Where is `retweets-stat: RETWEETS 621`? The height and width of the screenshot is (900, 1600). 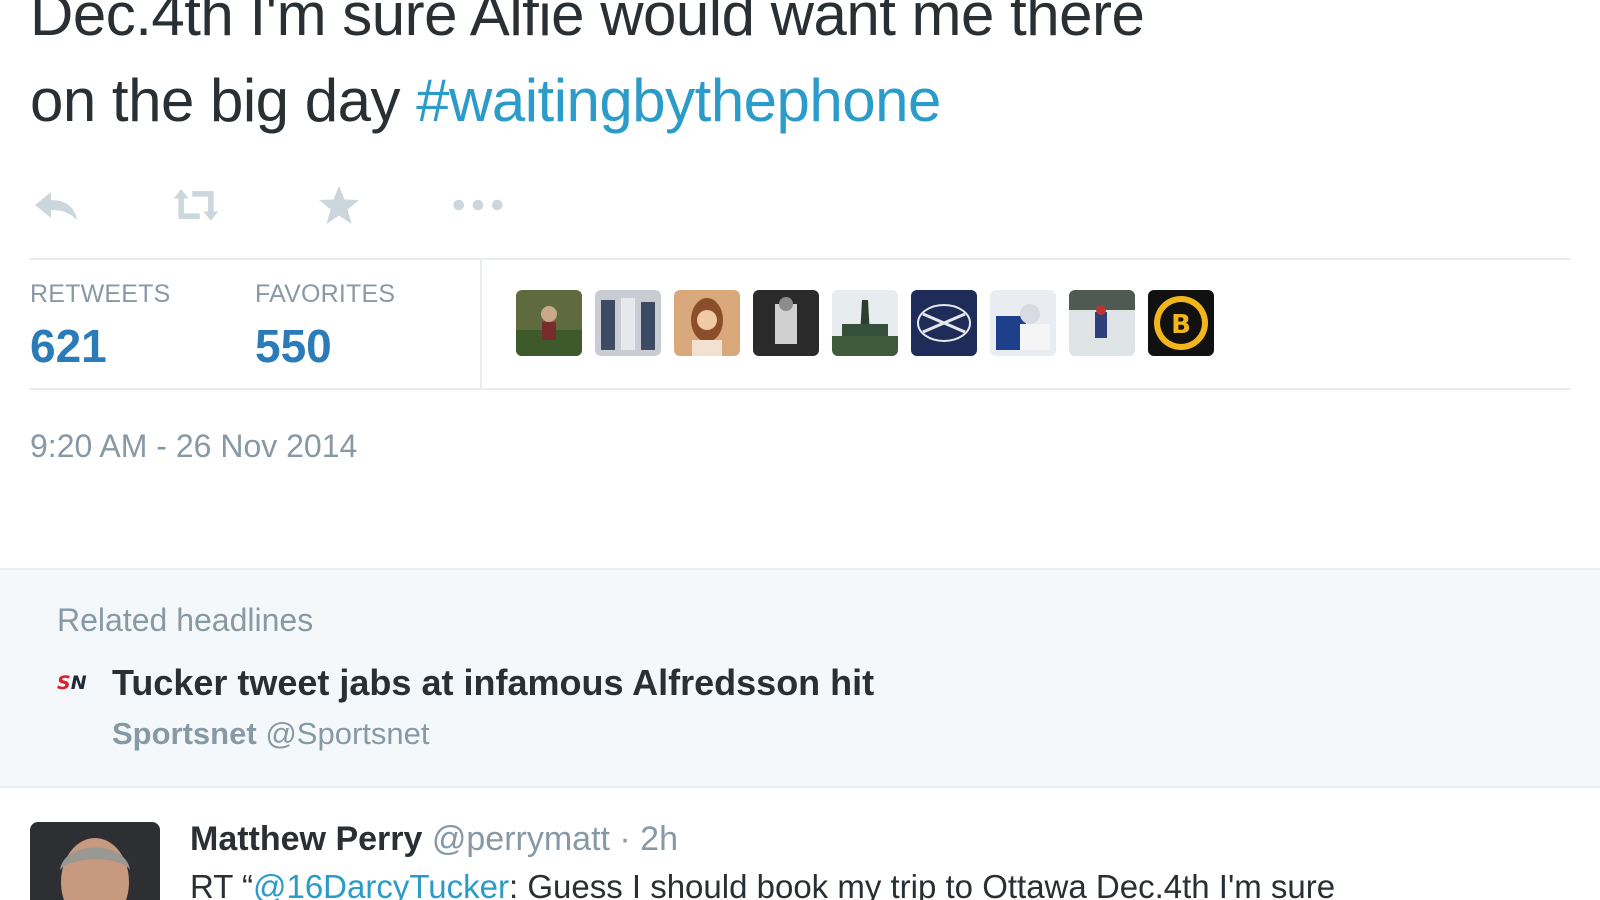 retweets-stat: RETWEETS 621 is located at coordinates (100, 326).